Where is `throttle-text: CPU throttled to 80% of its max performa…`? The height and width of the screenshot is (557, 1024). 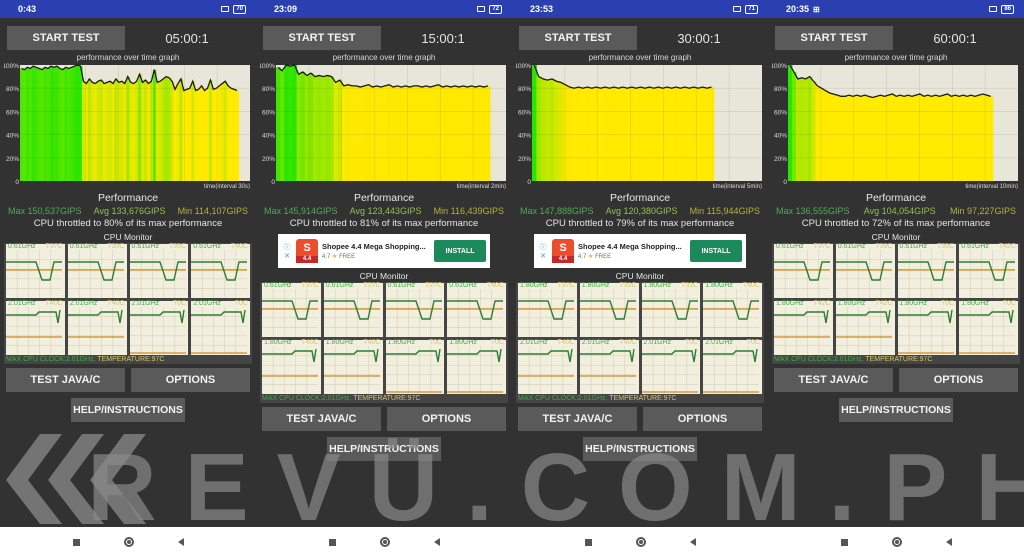 throttle-text: CPU throttled to 80% of its max performa… is located at coordinates (128, 223).